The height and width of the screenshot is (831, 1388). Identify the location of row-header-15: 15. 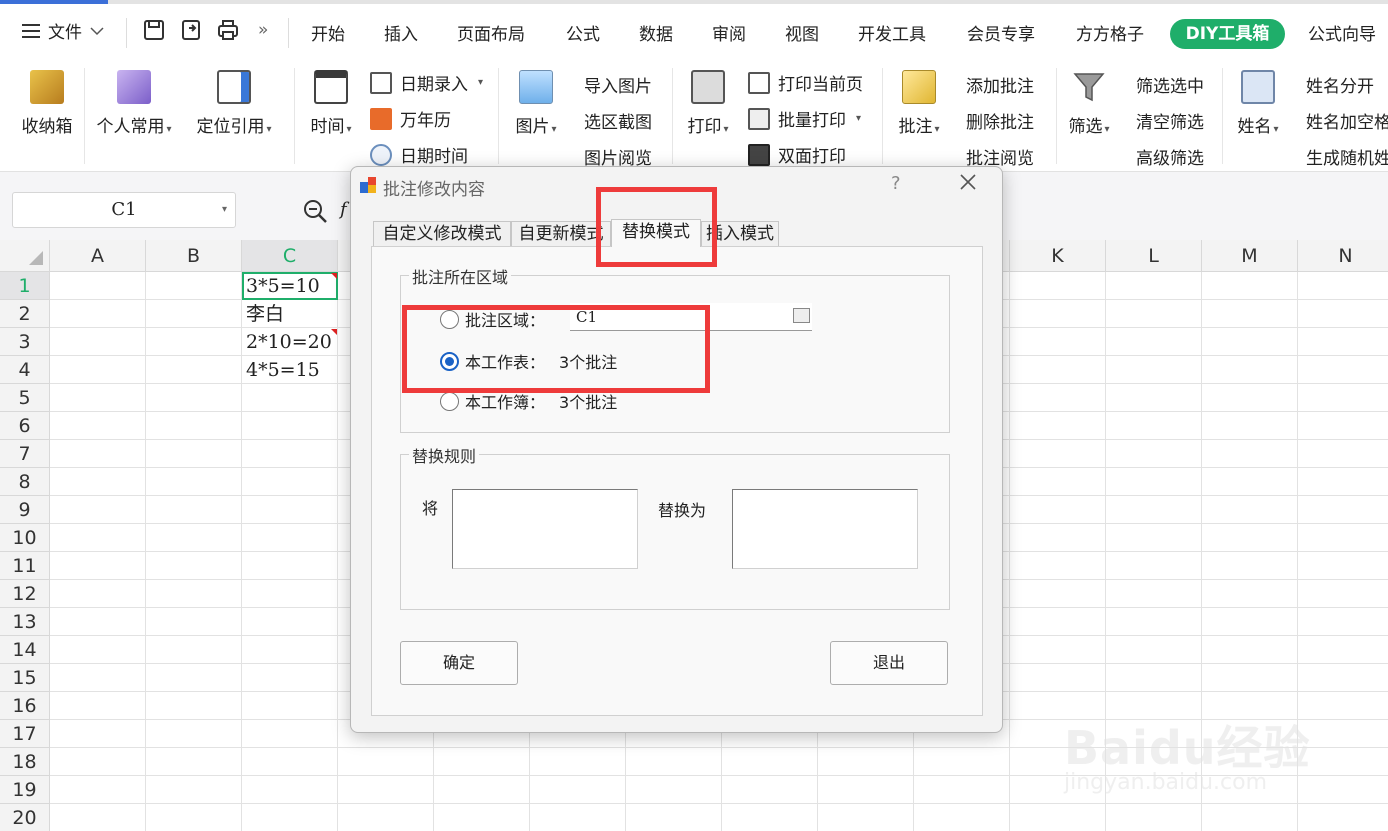
(25, 678).